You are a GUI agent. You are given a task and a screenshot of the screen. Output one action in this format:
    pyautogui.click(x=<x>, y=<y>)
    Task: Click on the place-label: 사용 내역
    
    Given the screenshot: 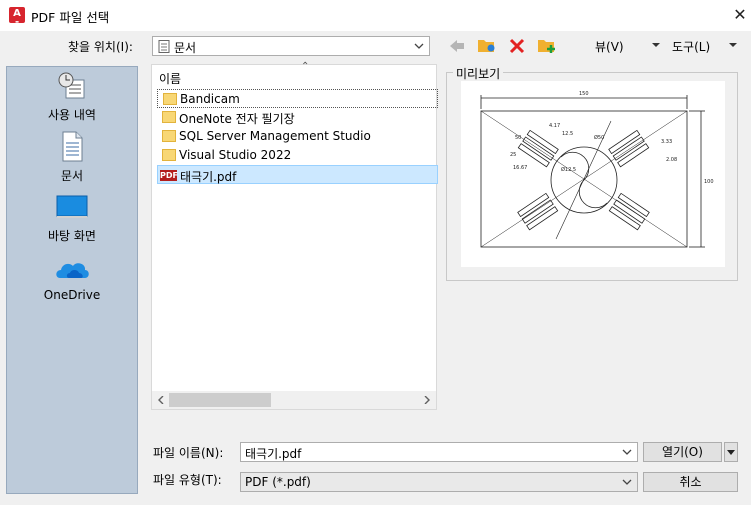 What is the action you would take?
    pyautogui.click(x=72, y=115)
    